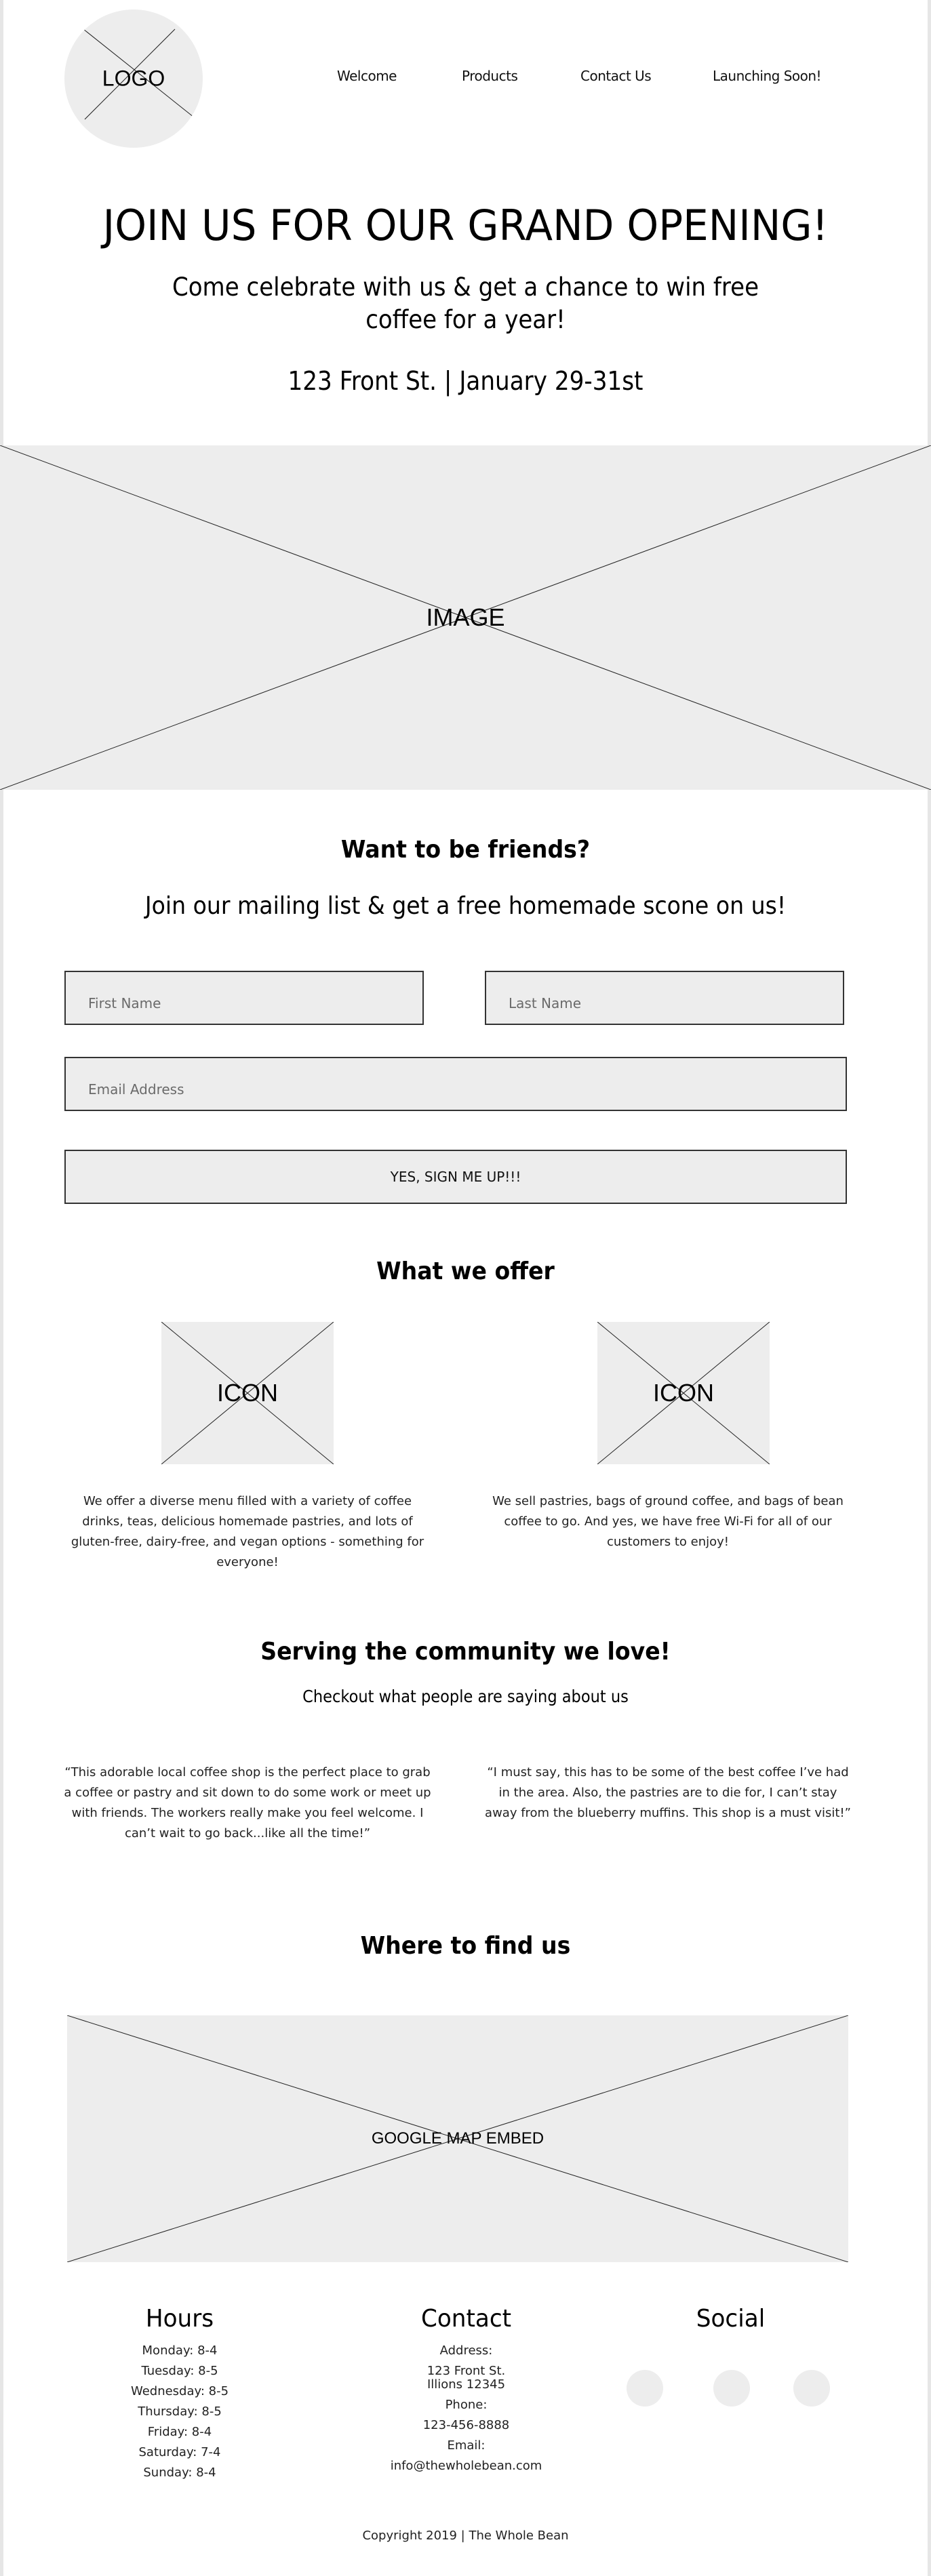  I want to click on last-name-field-wrapper, so click(664, 998).